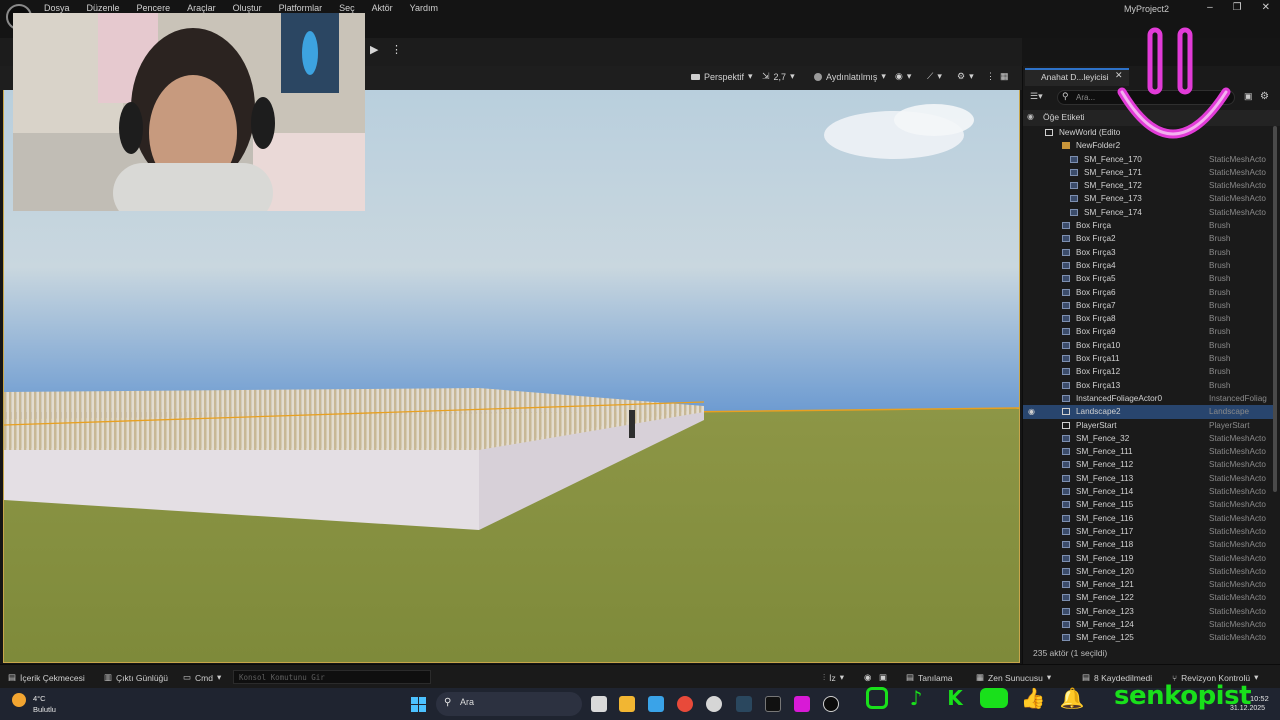  What do you see at coordinates (833, 677) in the screenshot?
I see `trace-dropdown: ⫶ İz ▾` at bounding box center [833, 677].